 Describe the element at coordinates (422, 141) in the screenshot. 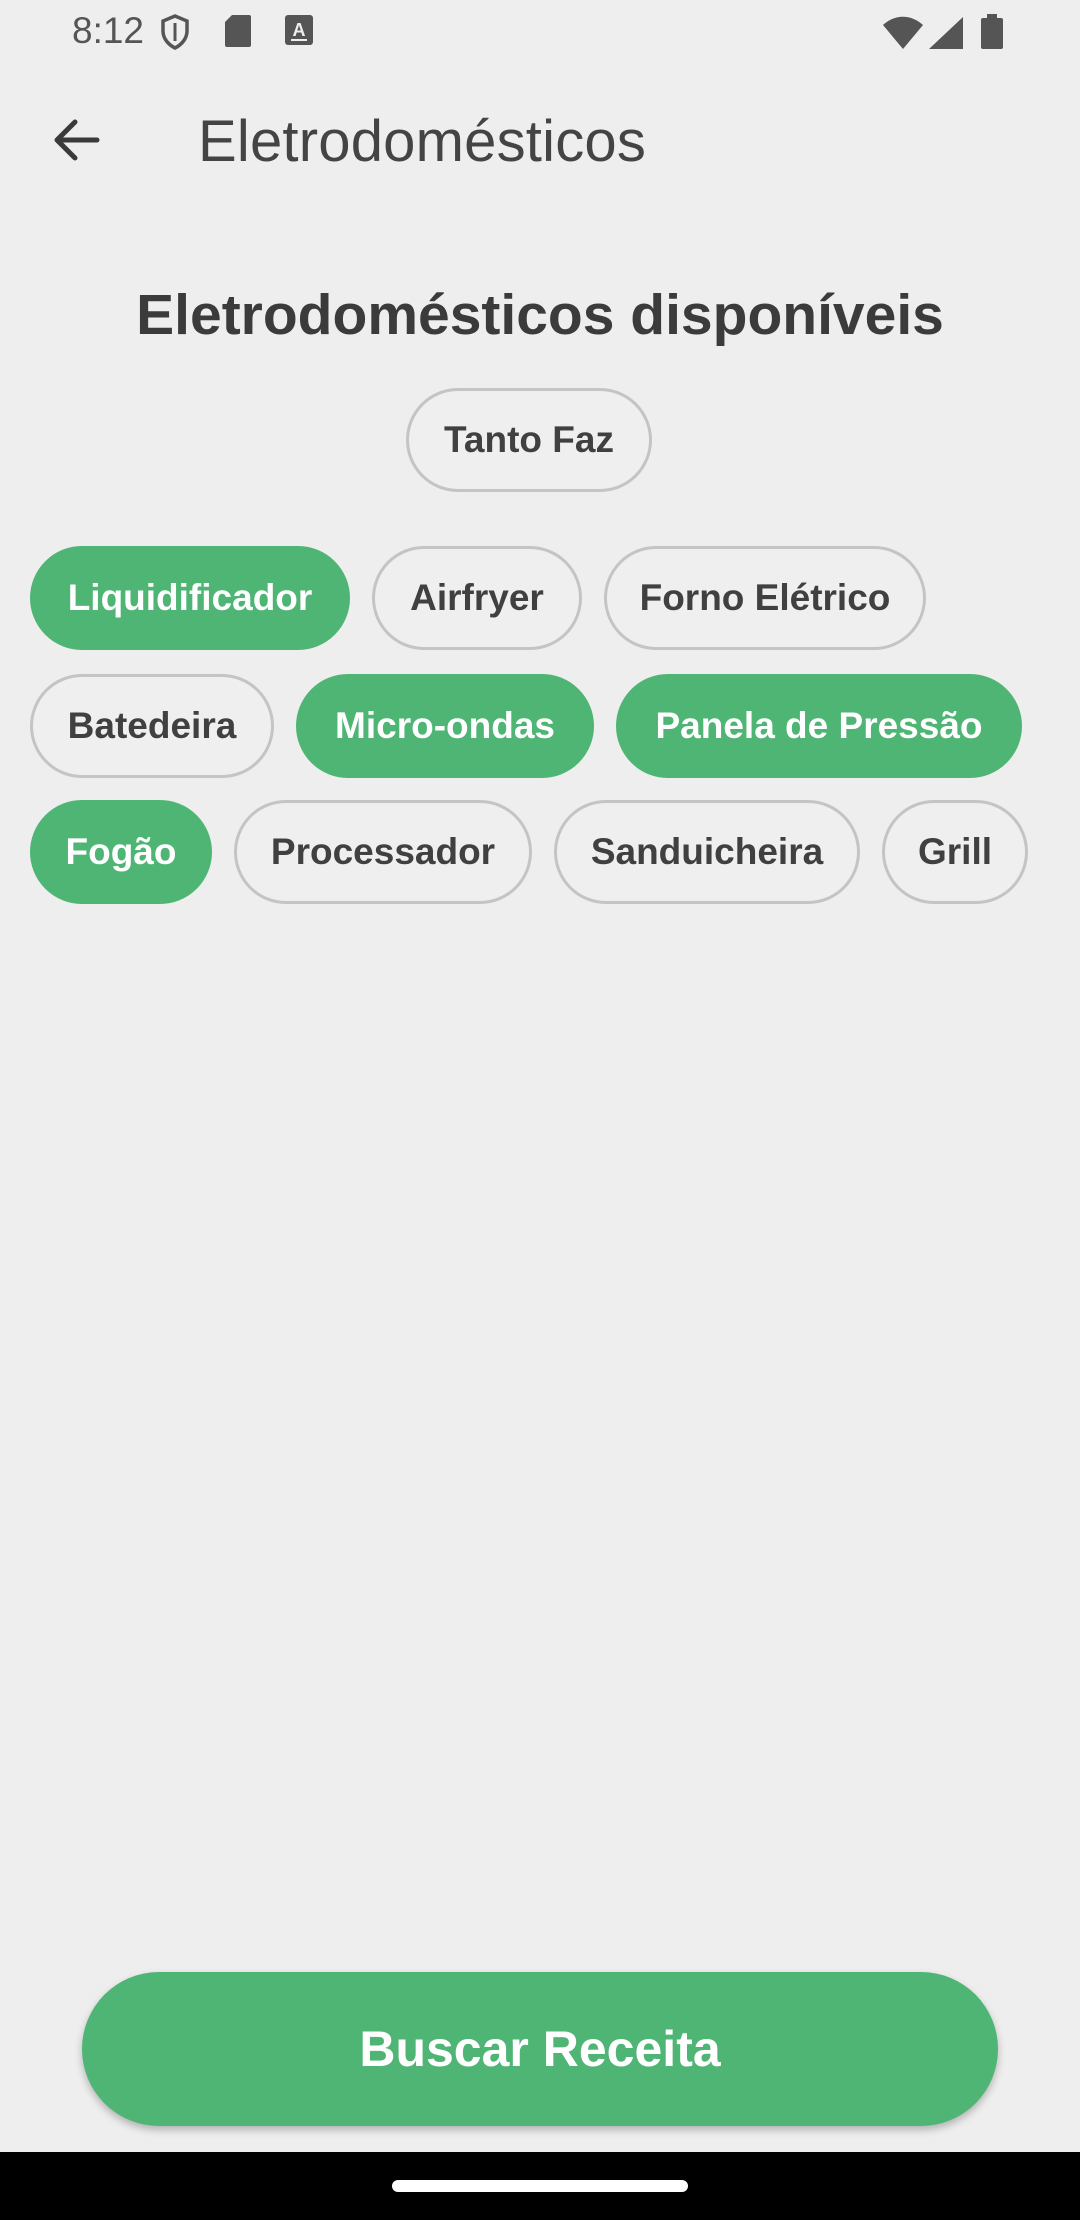

I see `page-title: Eletrodomésticos` at that location.